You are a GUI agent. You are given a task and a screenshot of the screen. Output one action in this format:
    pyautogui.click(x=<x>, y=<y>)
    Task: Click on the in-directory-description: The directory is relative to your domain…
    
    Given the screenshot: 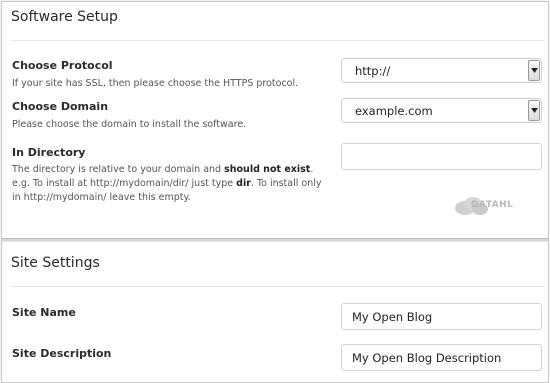 What is the action you would take?
    pyautogui.click(x=167, y=183)
    